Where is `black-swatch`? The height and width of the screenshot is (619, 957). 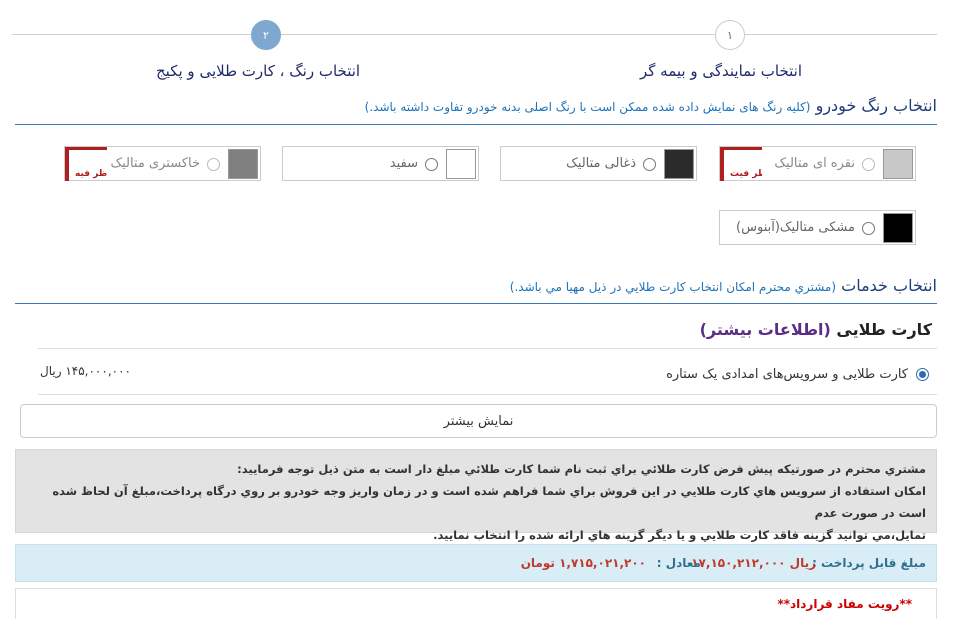
black-swatch is located at coordinates (898, 228).